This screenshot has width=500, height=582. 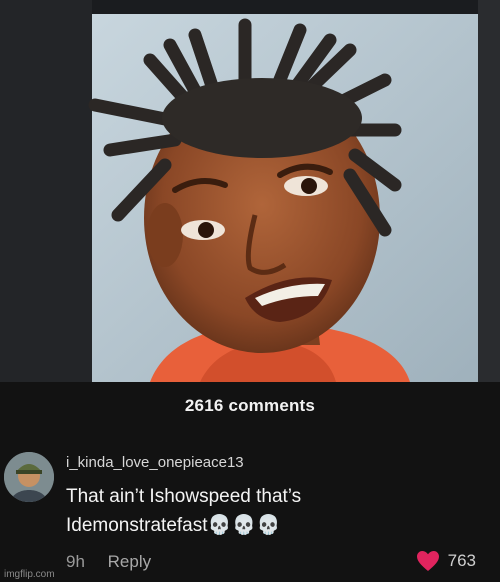 I want to click on comment-meta: 9h Reply, so click(x=108, y=562).